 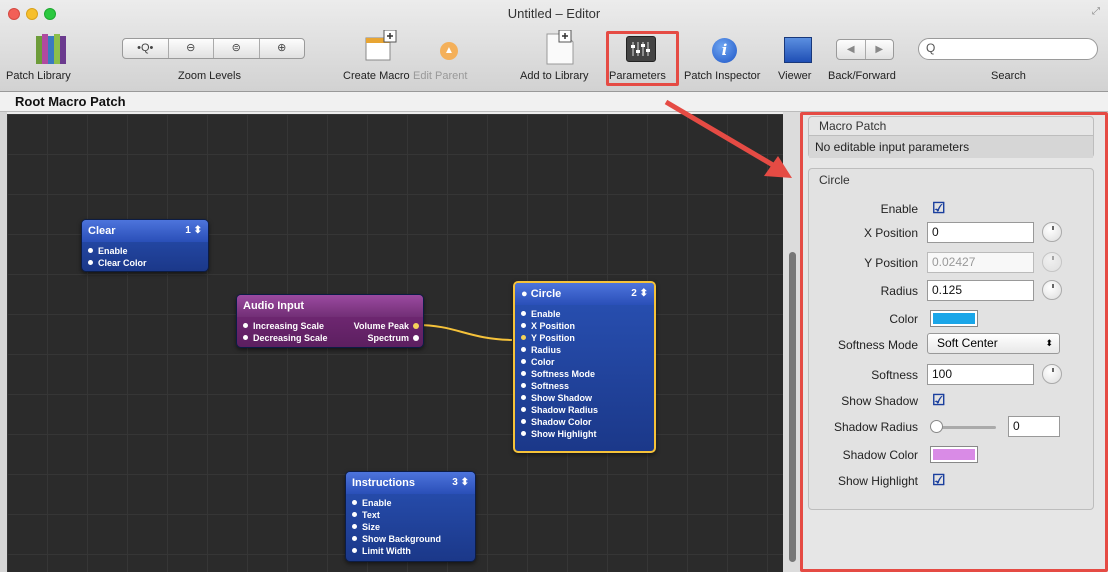 I want to click on sliders-icon, so click(x=640, y=49).